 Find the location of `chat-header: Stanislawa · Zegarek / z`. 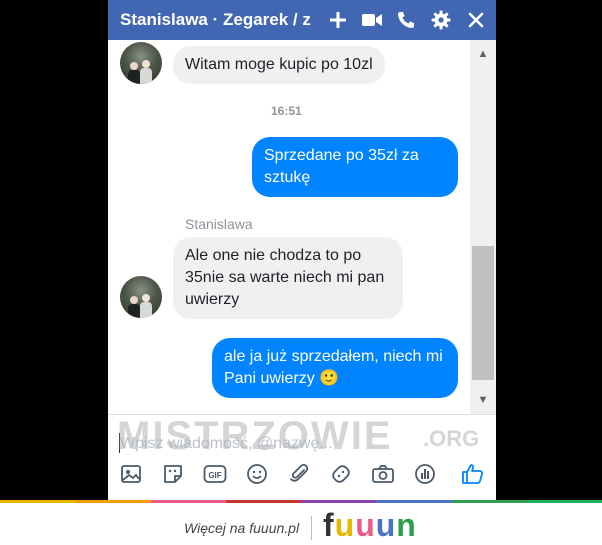

chat-header: Stanislawa · Zegarek / z is located at coordinates (302, 20).